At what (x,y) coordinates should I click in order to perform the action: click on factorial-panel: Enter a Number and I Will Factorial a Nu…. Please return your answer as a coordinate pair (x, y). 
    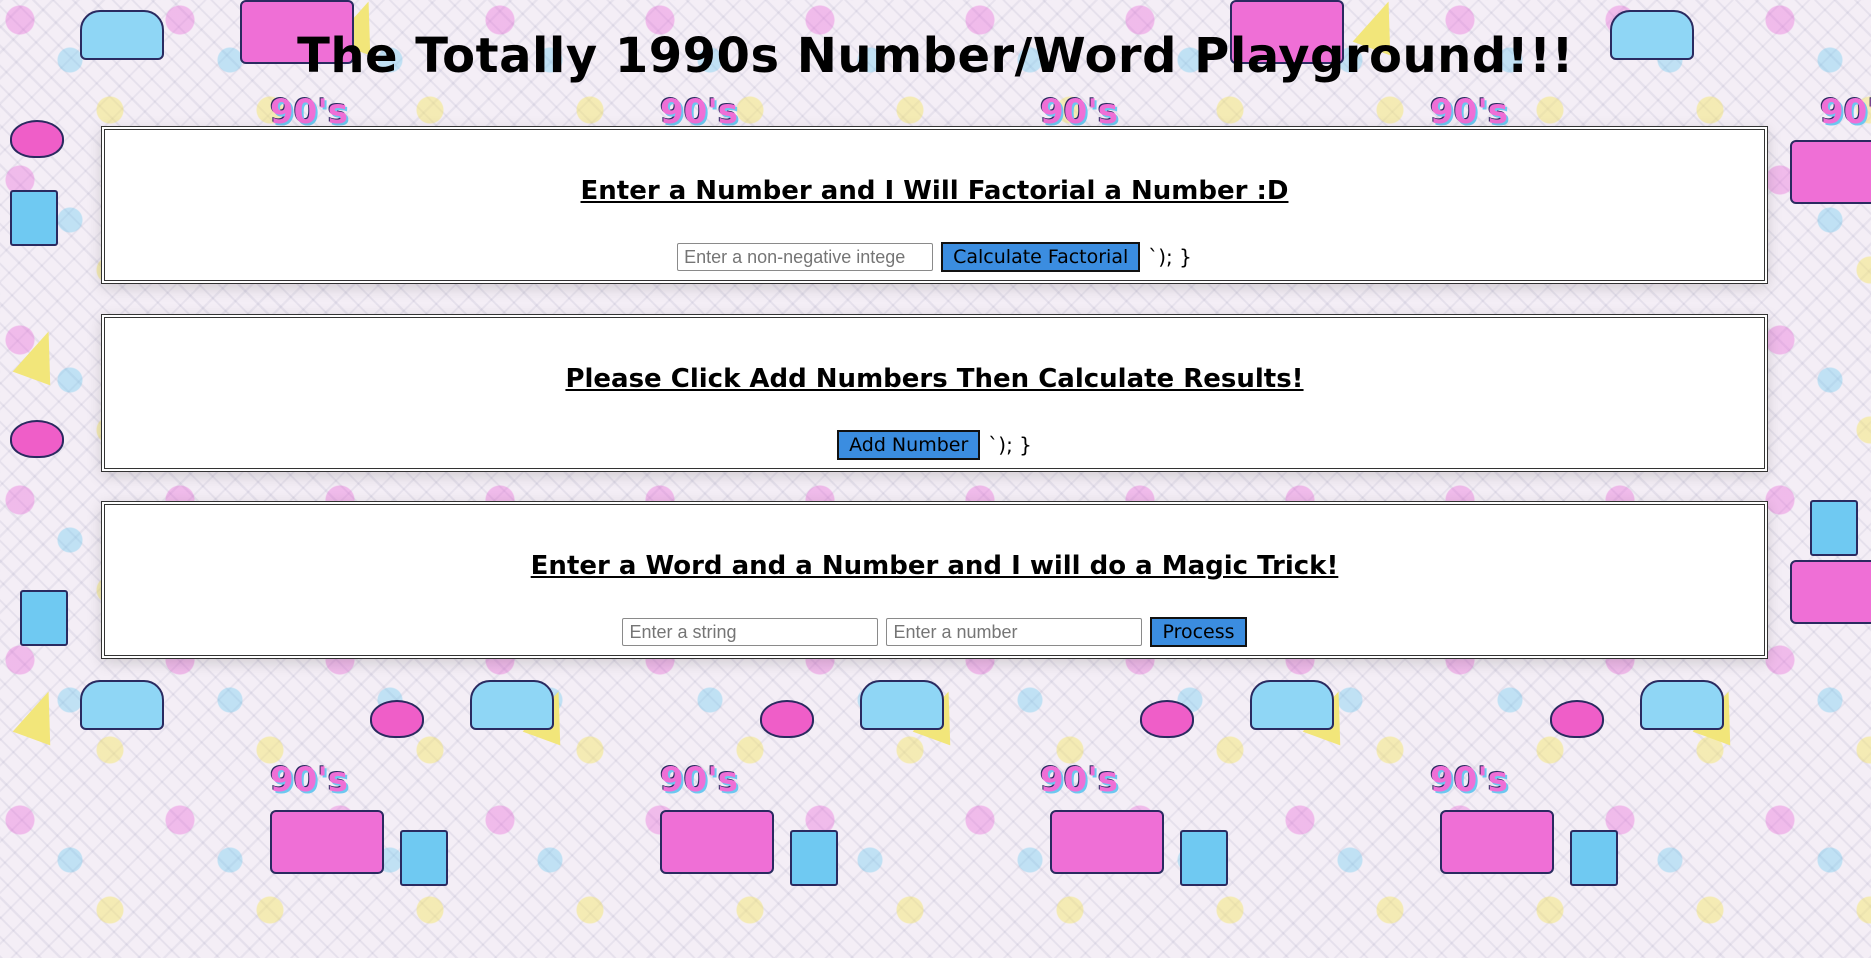
    Looking at the image, I should click on (934, 205).